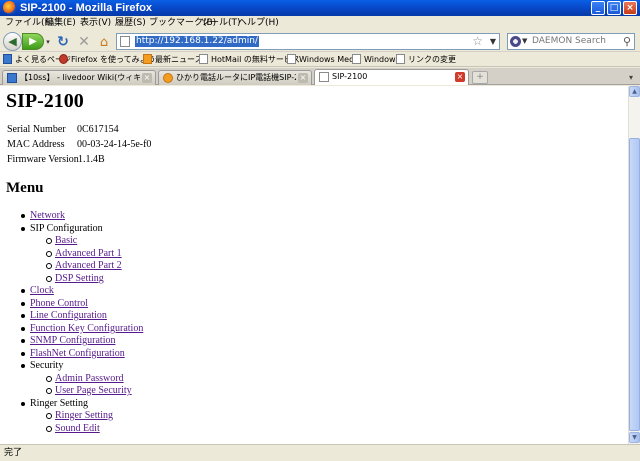  I want to click on tab-sip-2100: SIP-2100 ×, so click(391, 77).